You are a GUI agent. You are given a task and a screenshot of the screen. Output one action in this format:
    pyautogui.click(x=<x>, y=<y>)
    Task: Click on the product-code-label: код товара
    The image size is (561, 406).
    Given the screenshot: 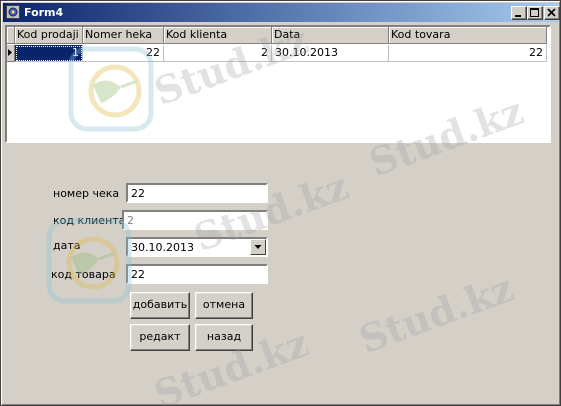 What is the action you would take?
    pyautogui.click(x=83, y=274)
    